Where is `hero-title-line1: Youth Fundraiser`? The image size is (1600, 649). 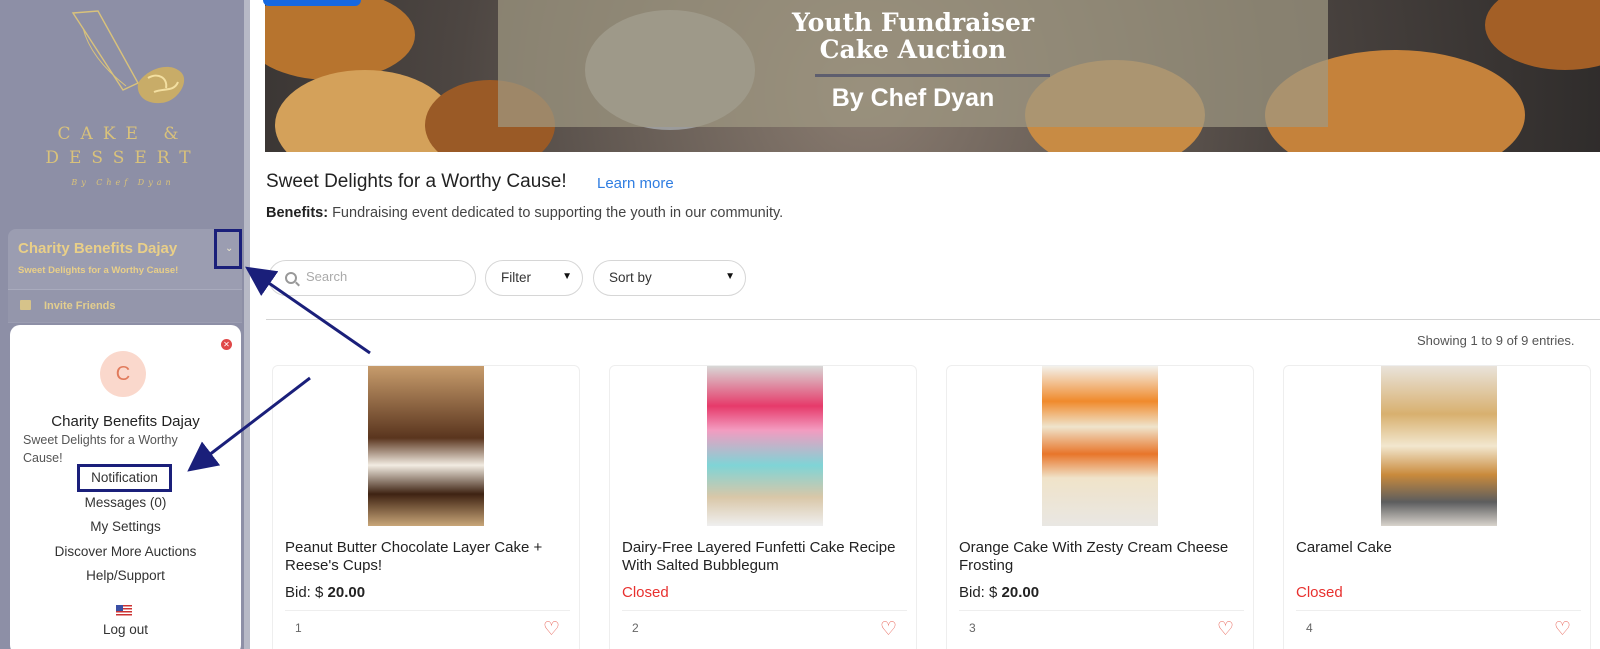
hero-title-line1: Youth Fundraiser is located at coordinates (913, 22).